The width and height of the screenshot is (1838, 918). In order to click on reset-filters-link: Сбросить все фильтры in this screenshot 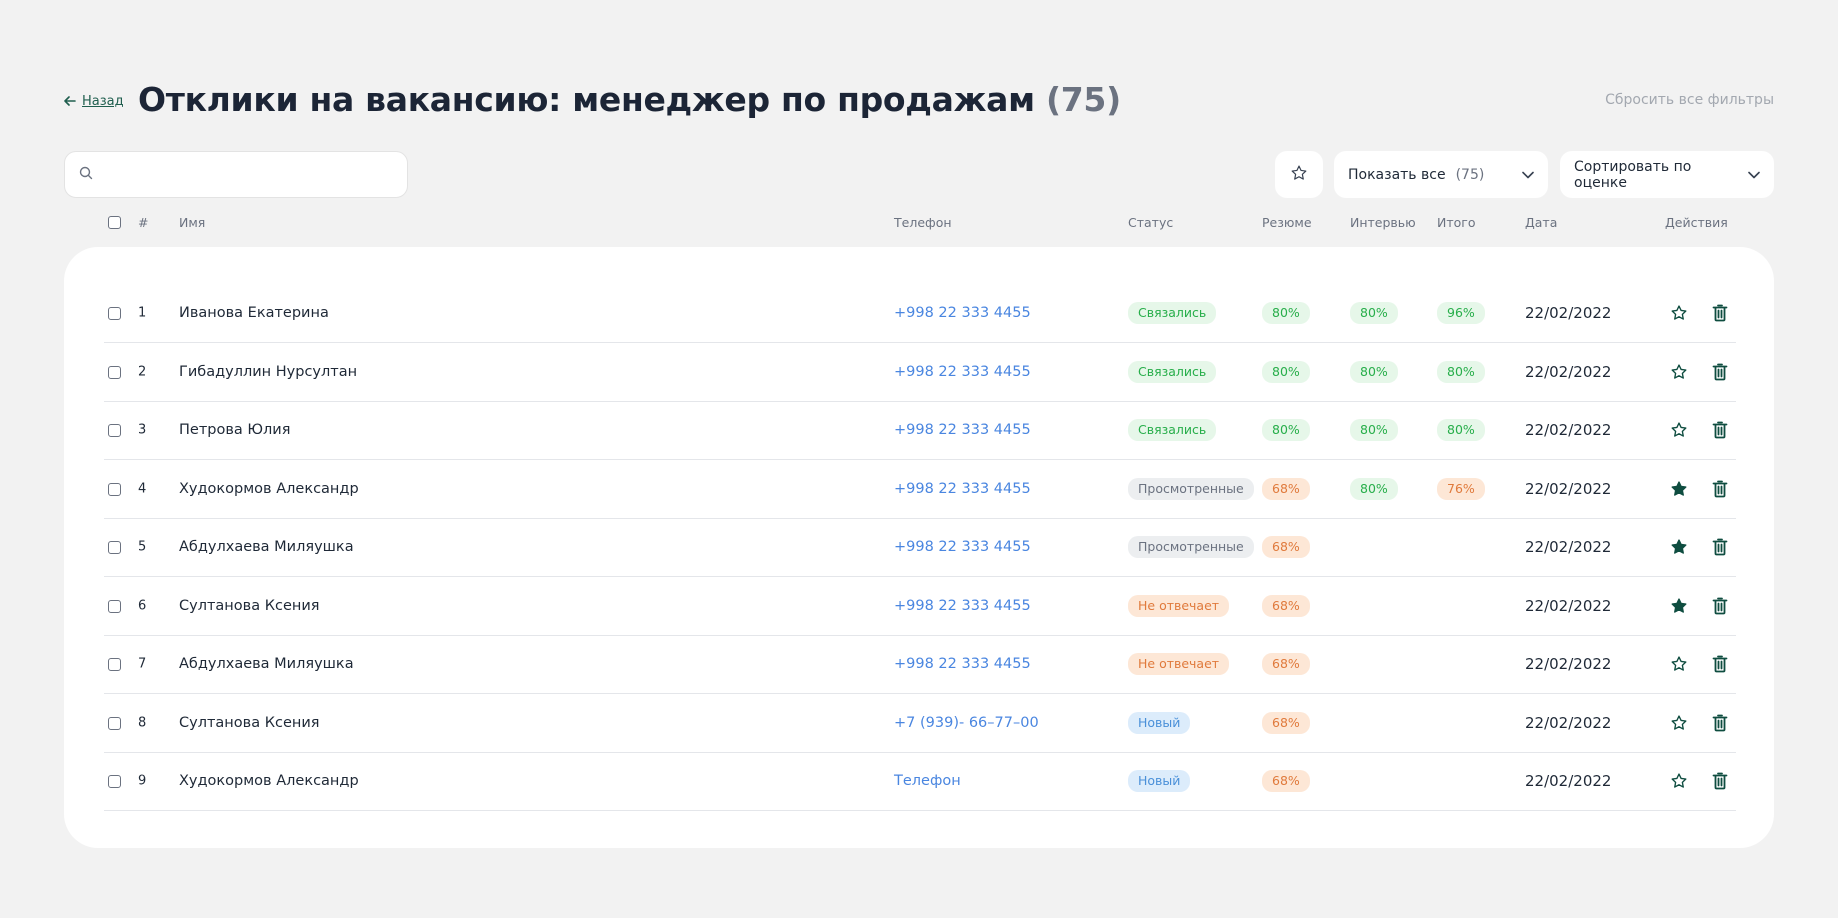, I will do `click(1689, 100)`.